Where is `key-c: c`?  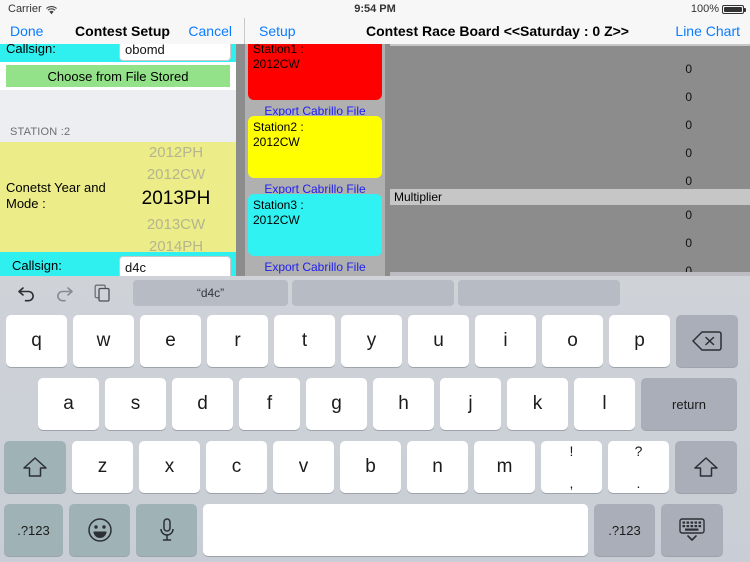
key-c: c is located at coordinates (236, 467).